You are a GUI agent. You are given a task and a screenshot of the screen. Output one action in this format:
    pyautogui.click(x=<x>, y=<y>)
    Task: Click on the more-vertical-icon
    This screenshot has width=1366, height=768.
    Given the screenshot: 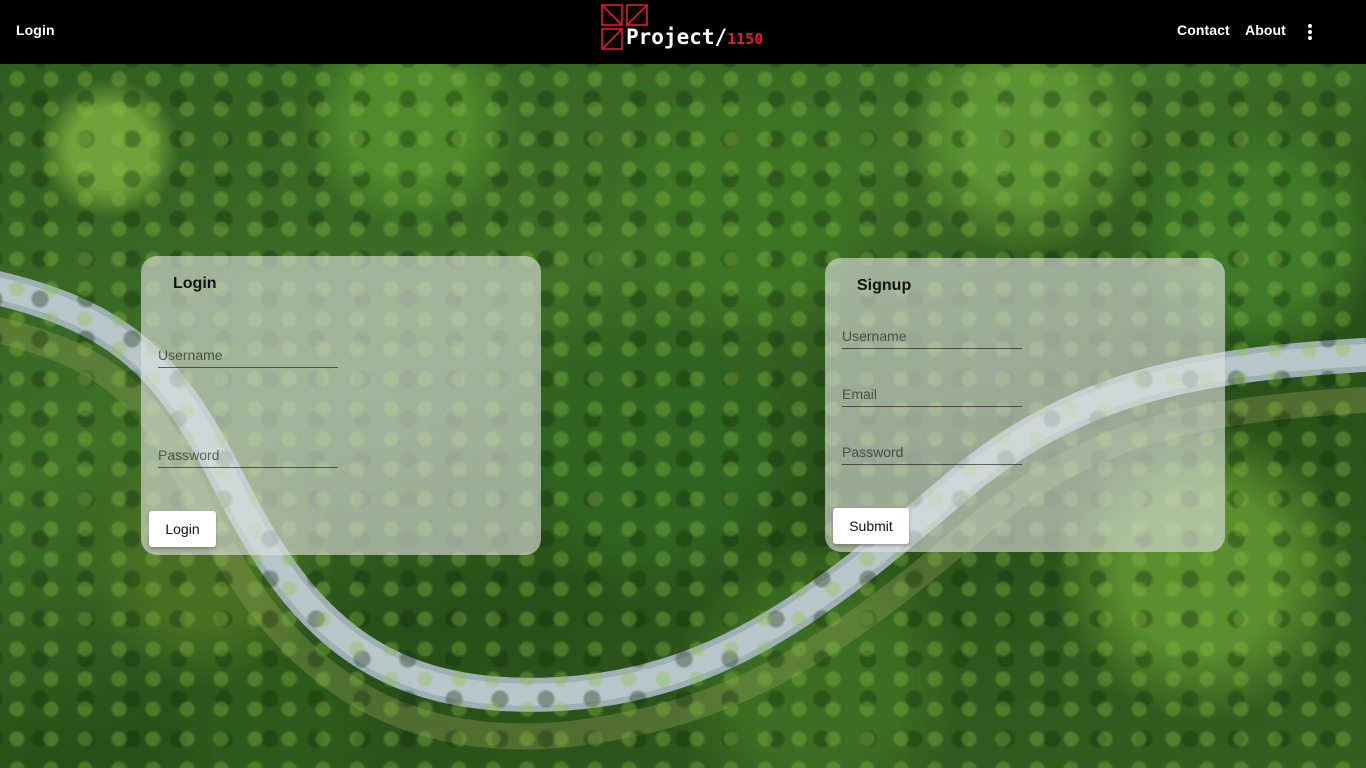 What is the action you would take?
    pyautogui.click(x=1310, y=32)
    